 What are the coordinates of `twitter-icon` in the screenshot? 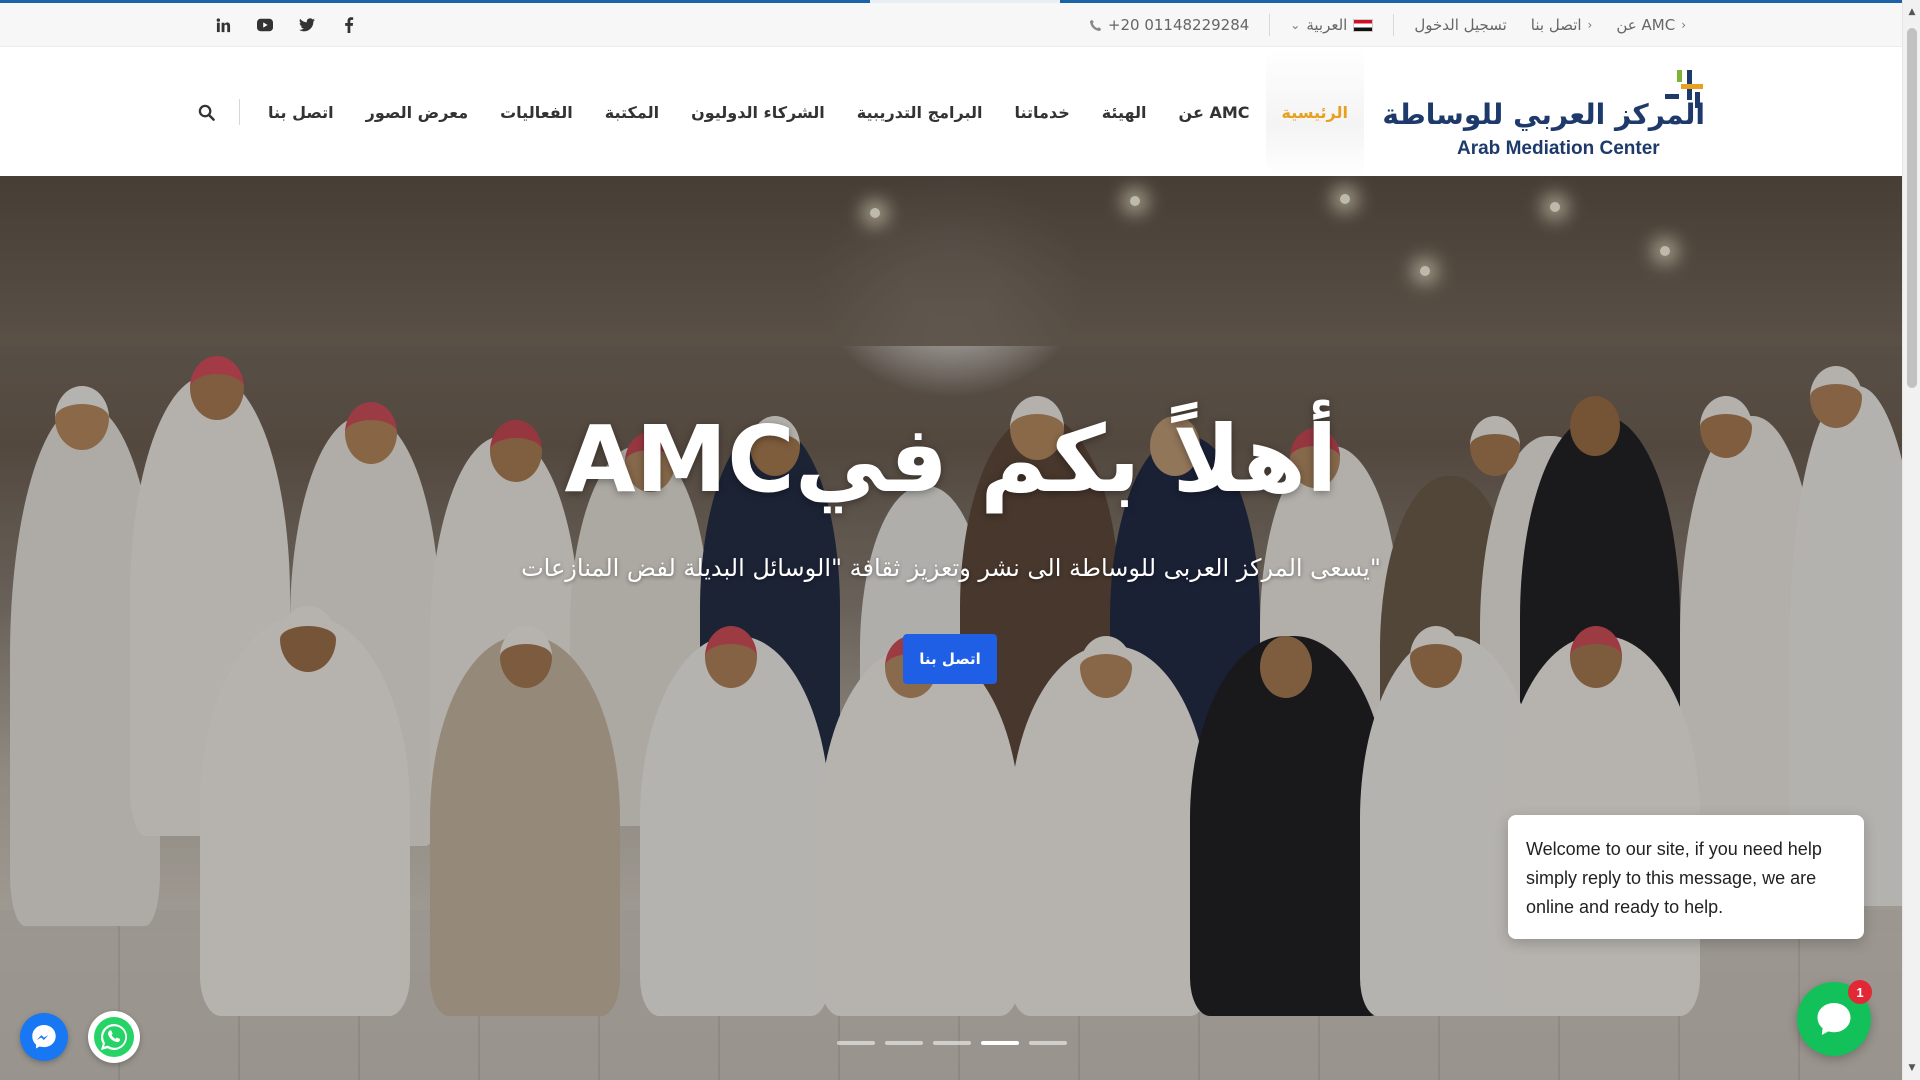 It's located at (307, 25).